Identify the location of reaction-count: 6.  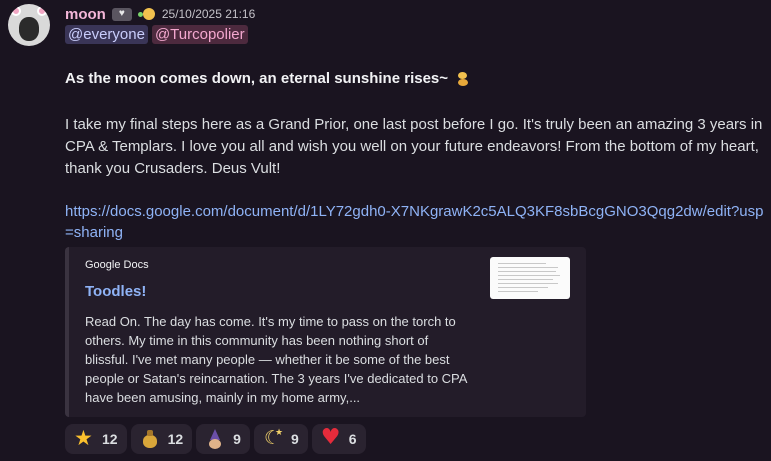
(352, 439).